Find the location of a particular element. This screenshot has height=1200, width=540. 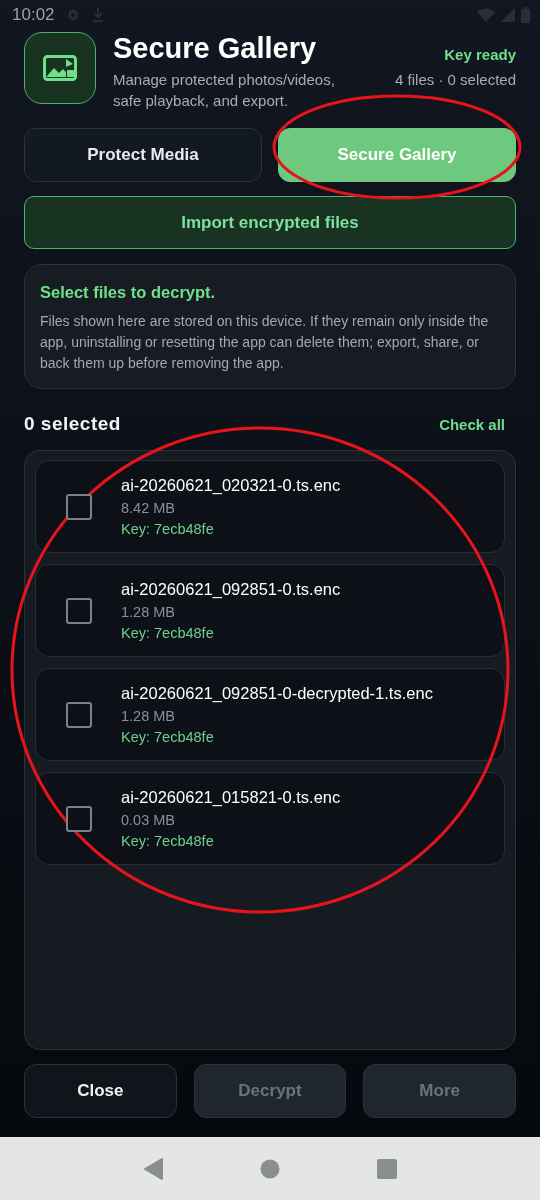

battery-icon is located at coordinates (525, 15).